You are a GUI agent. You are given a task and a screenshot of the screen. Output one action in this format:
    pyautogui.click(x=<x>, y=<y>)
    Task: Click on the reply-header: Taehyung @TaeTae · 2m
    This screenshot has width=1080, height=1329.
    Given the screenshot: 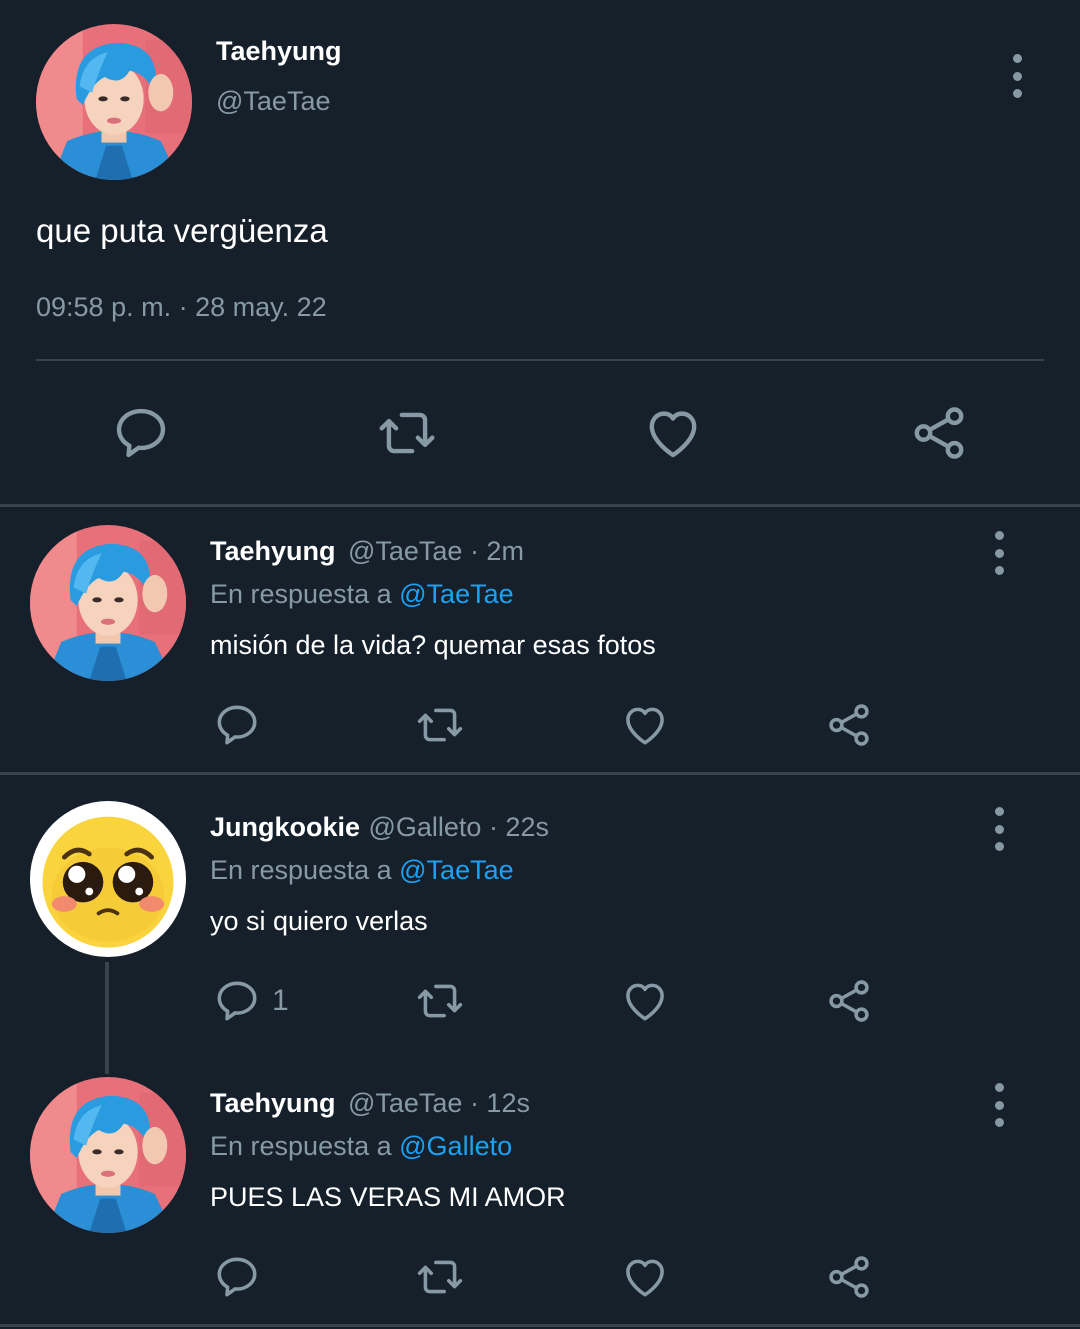 What is the action you would take?
    pyautogui.click(x=367, y=551)
    